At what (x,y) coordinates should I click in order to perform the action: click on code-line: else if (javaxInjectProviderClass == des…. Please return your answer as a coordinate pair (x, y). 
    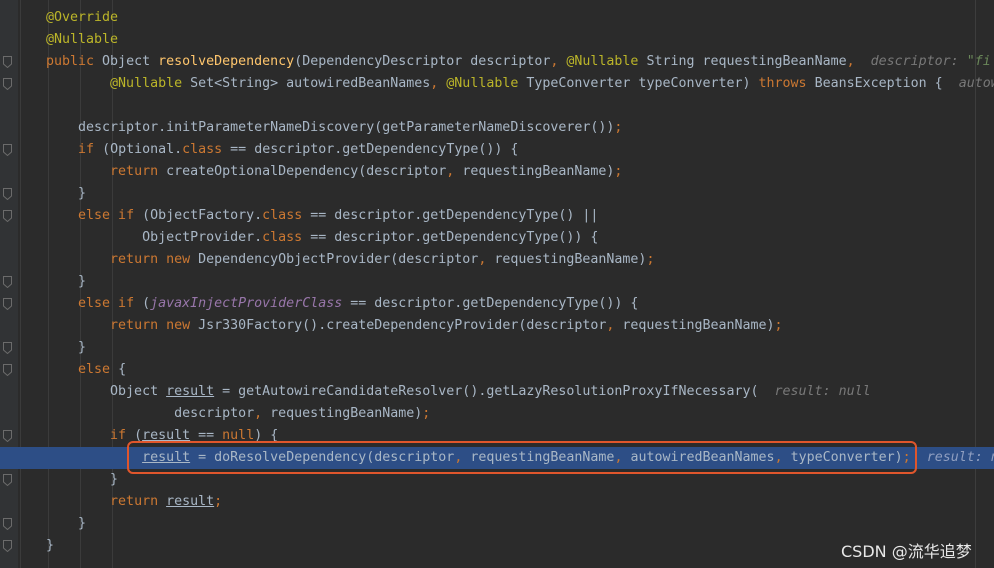
    Looking at the image, I should click on (497, 304).